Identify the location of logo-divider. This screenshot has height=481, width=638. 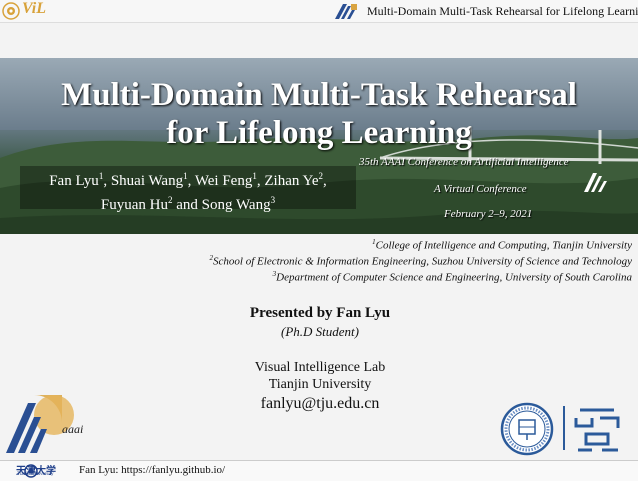
(564, 428).